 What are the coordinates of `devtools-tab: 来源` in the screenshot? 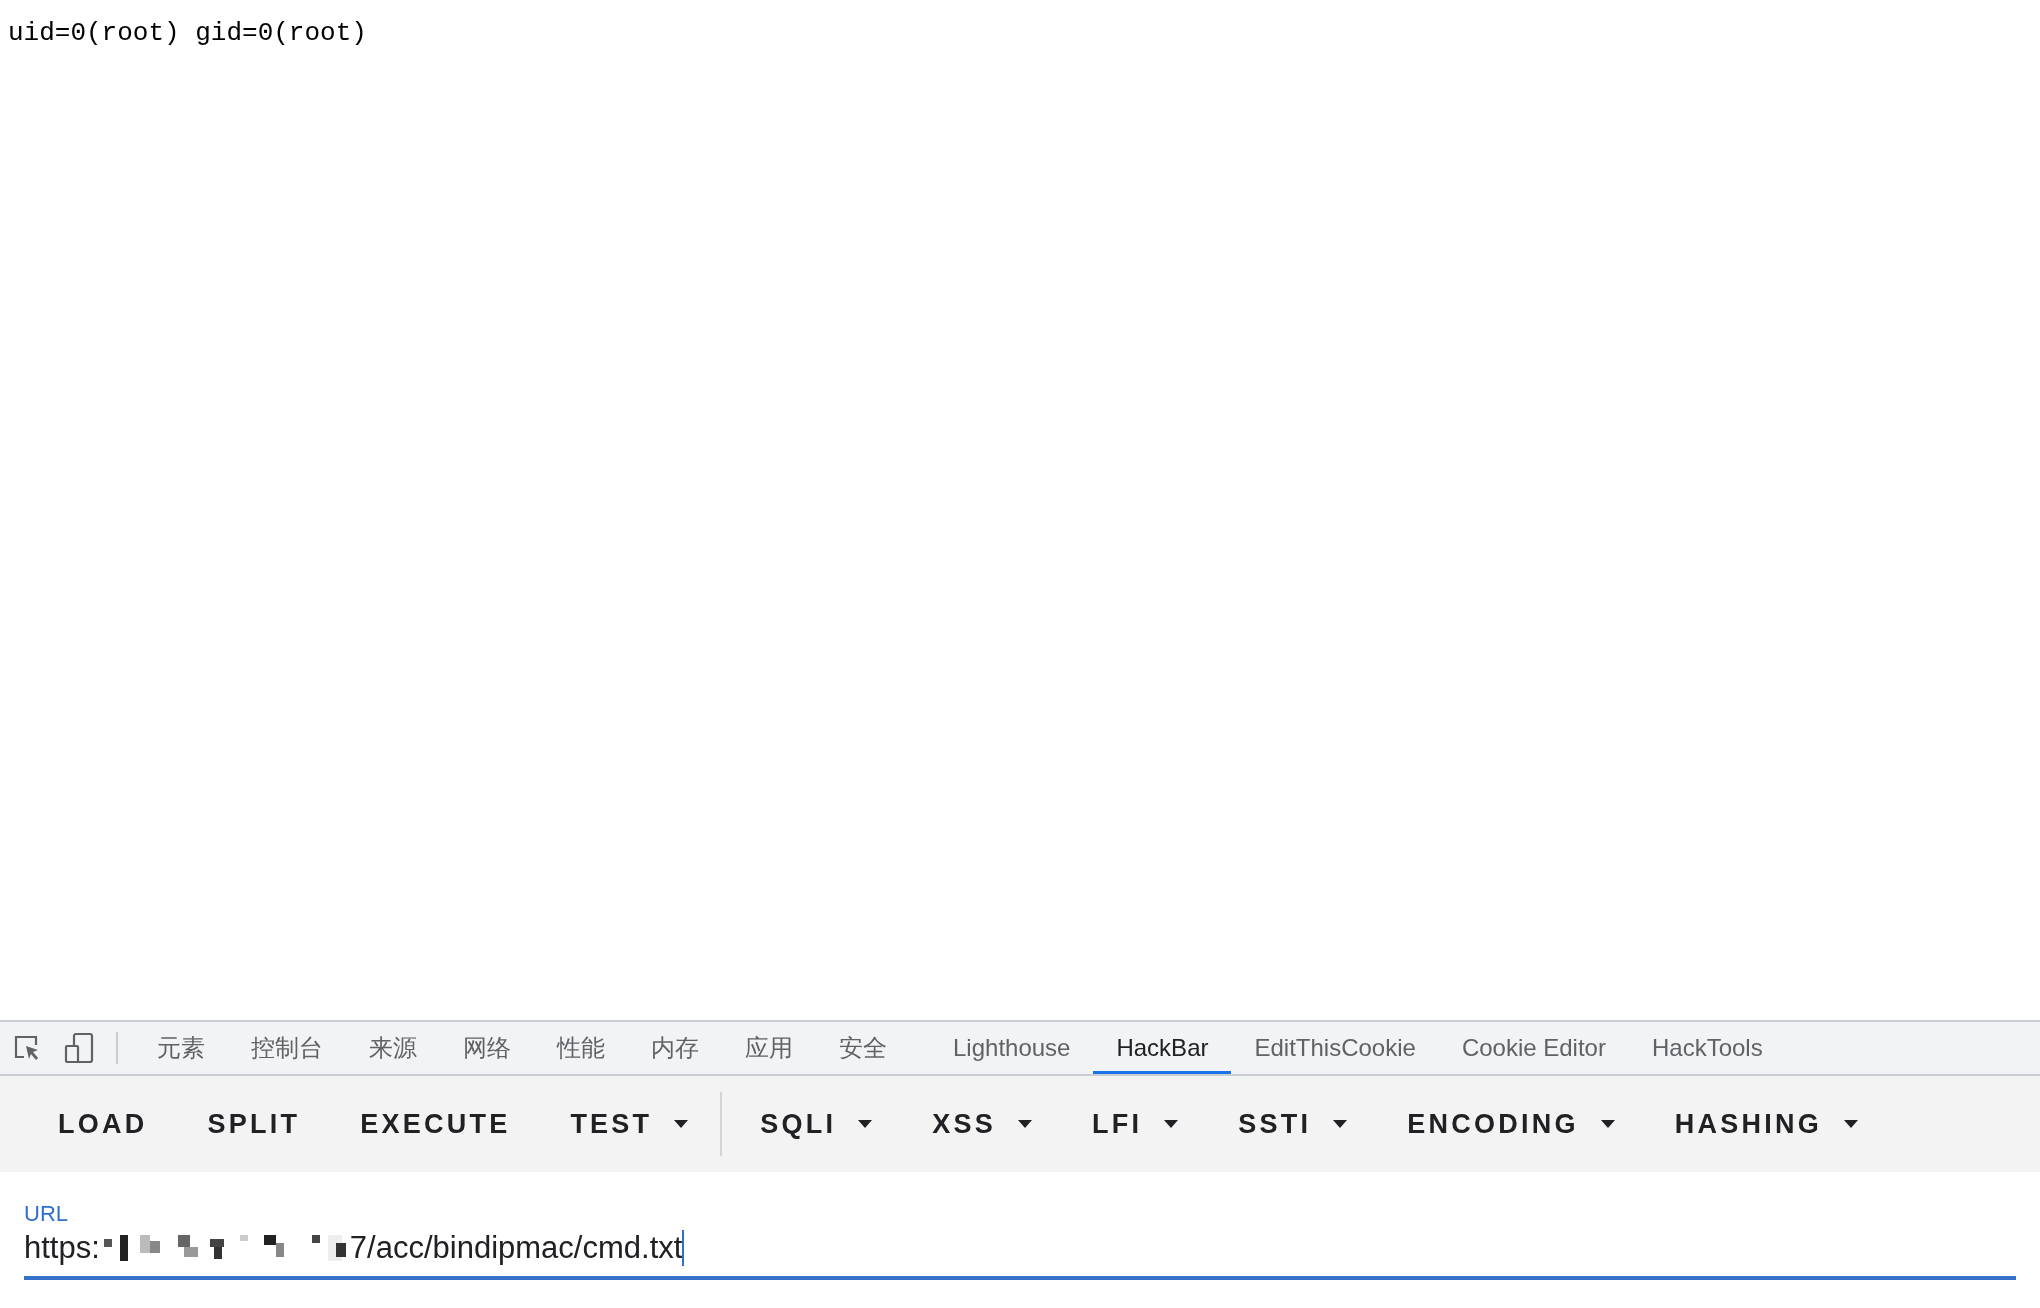 It's located at (393, 1048).